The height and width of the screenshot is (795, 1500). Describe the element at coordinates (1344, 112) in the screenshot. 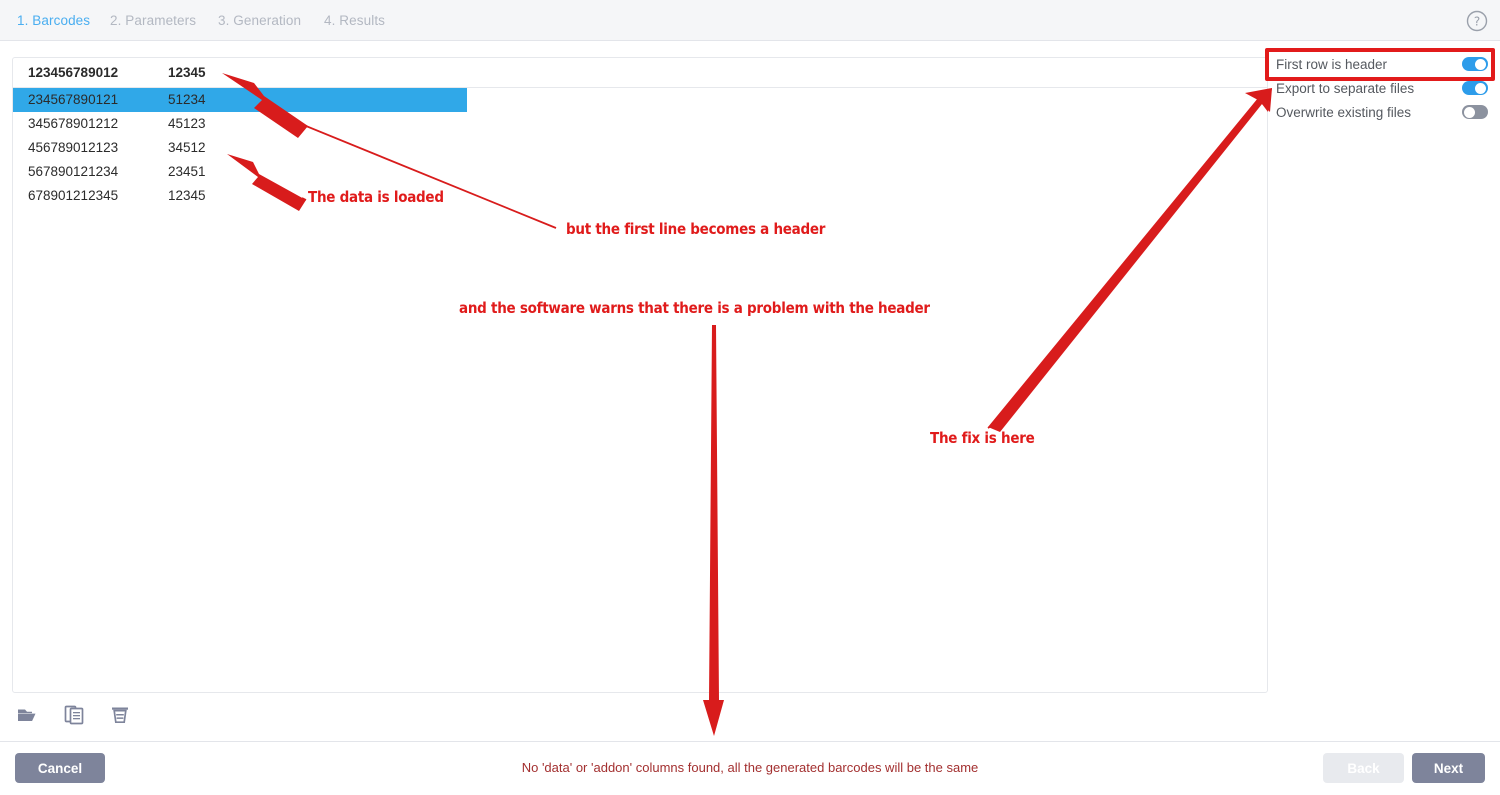

I see `option-label: Overwrite existing files` at that location.